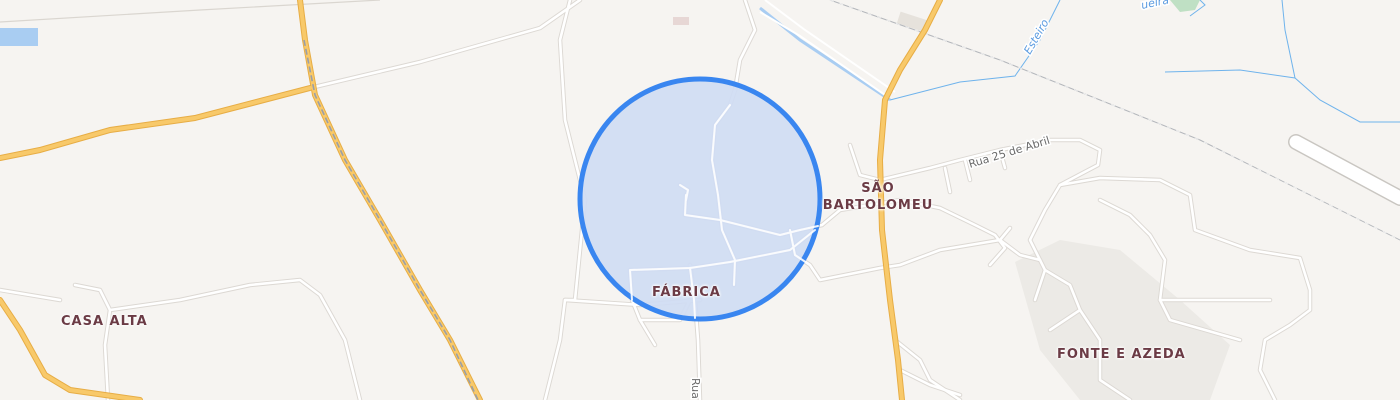  I want to click on street-label-rua: Rua, so click(695, 388).